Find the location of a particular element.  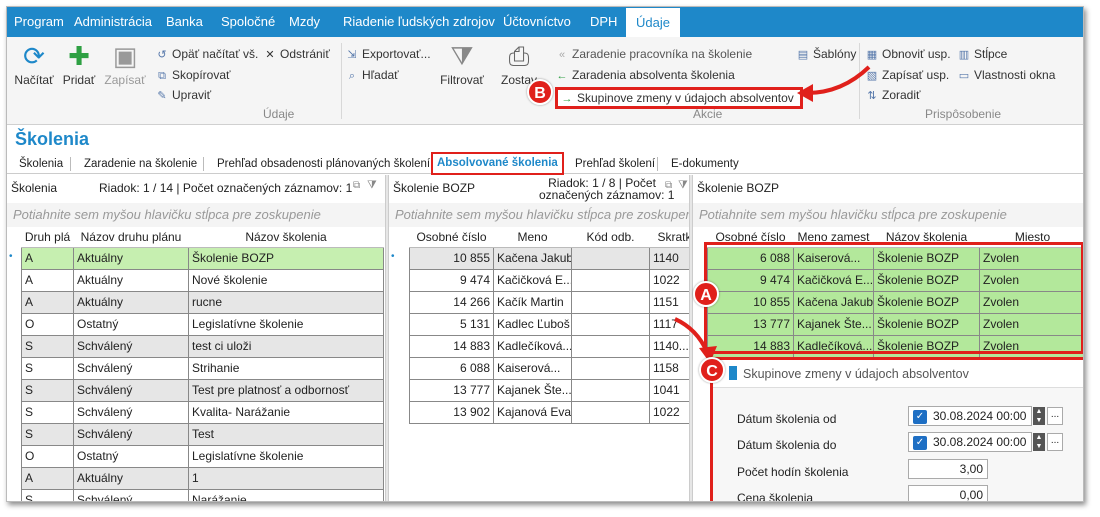

badge-b: B is located at coordinates (540, 92).